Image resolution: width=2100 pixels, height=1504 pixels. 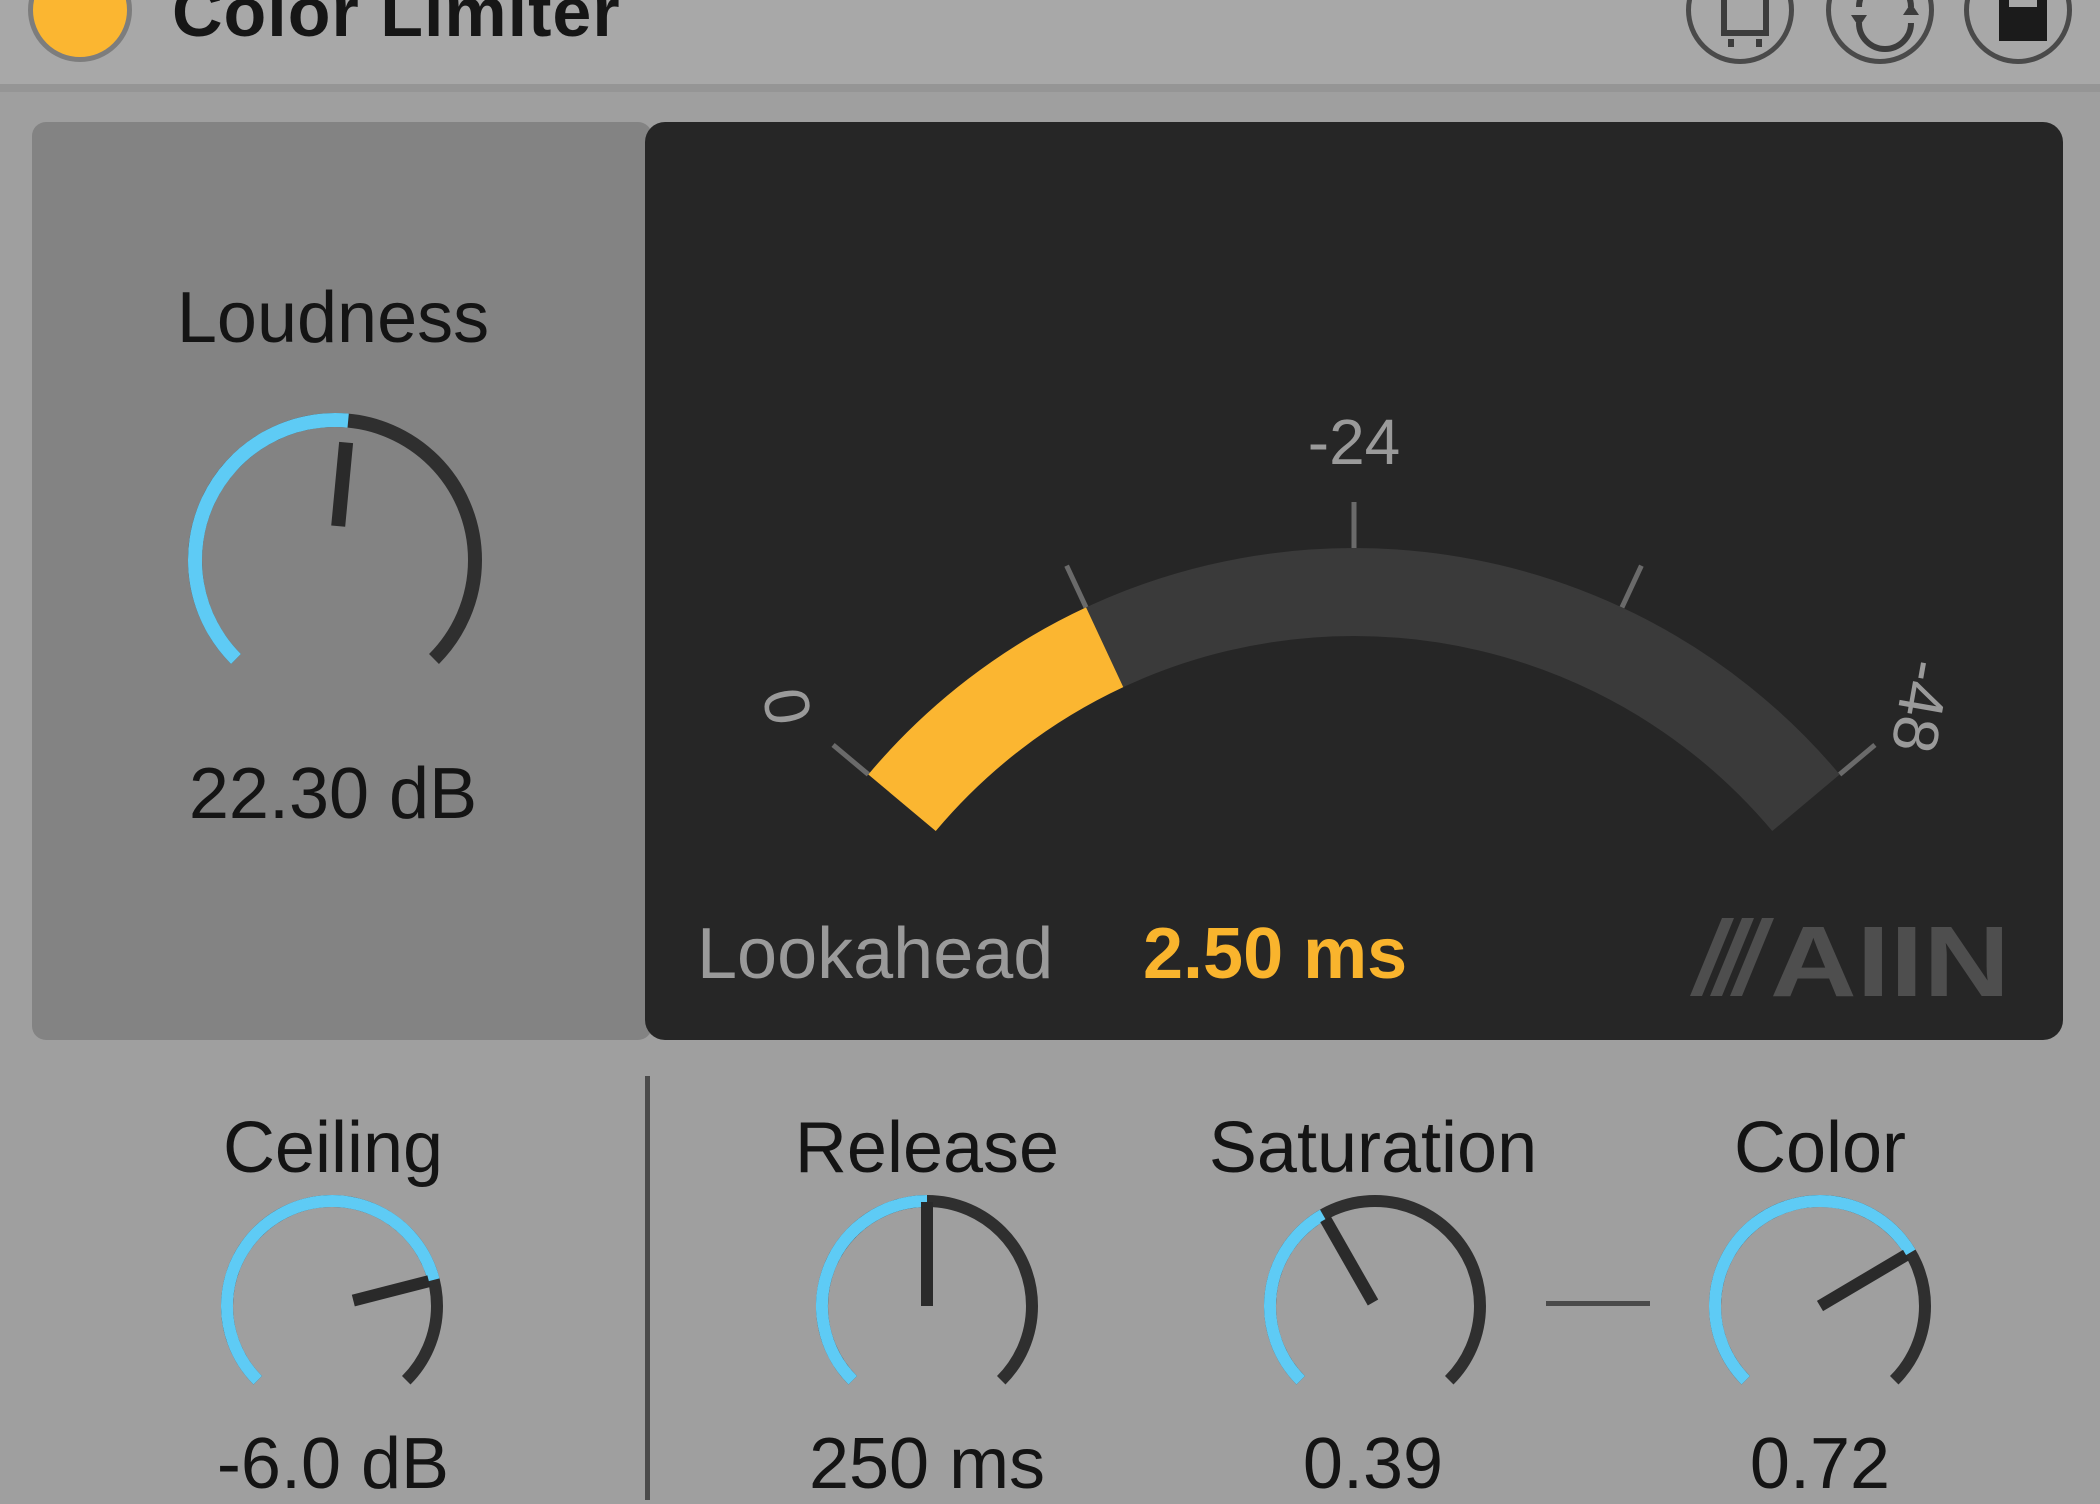 I want to click on map-button, so click(x=1880, y=32).